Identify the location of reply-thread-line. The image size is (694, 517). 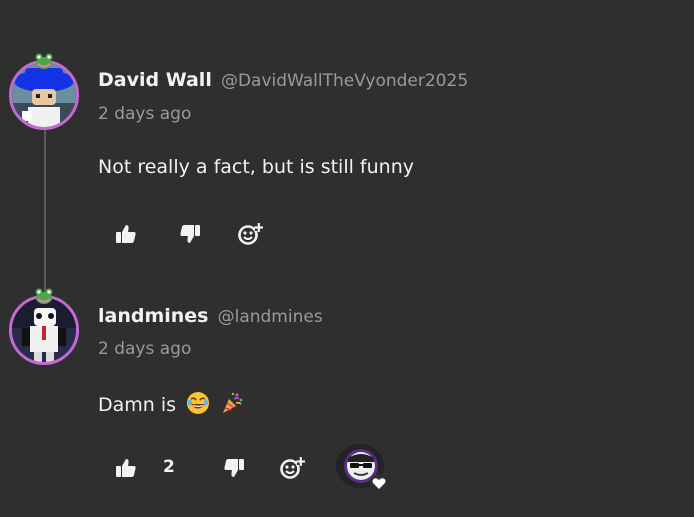
(45, 211).